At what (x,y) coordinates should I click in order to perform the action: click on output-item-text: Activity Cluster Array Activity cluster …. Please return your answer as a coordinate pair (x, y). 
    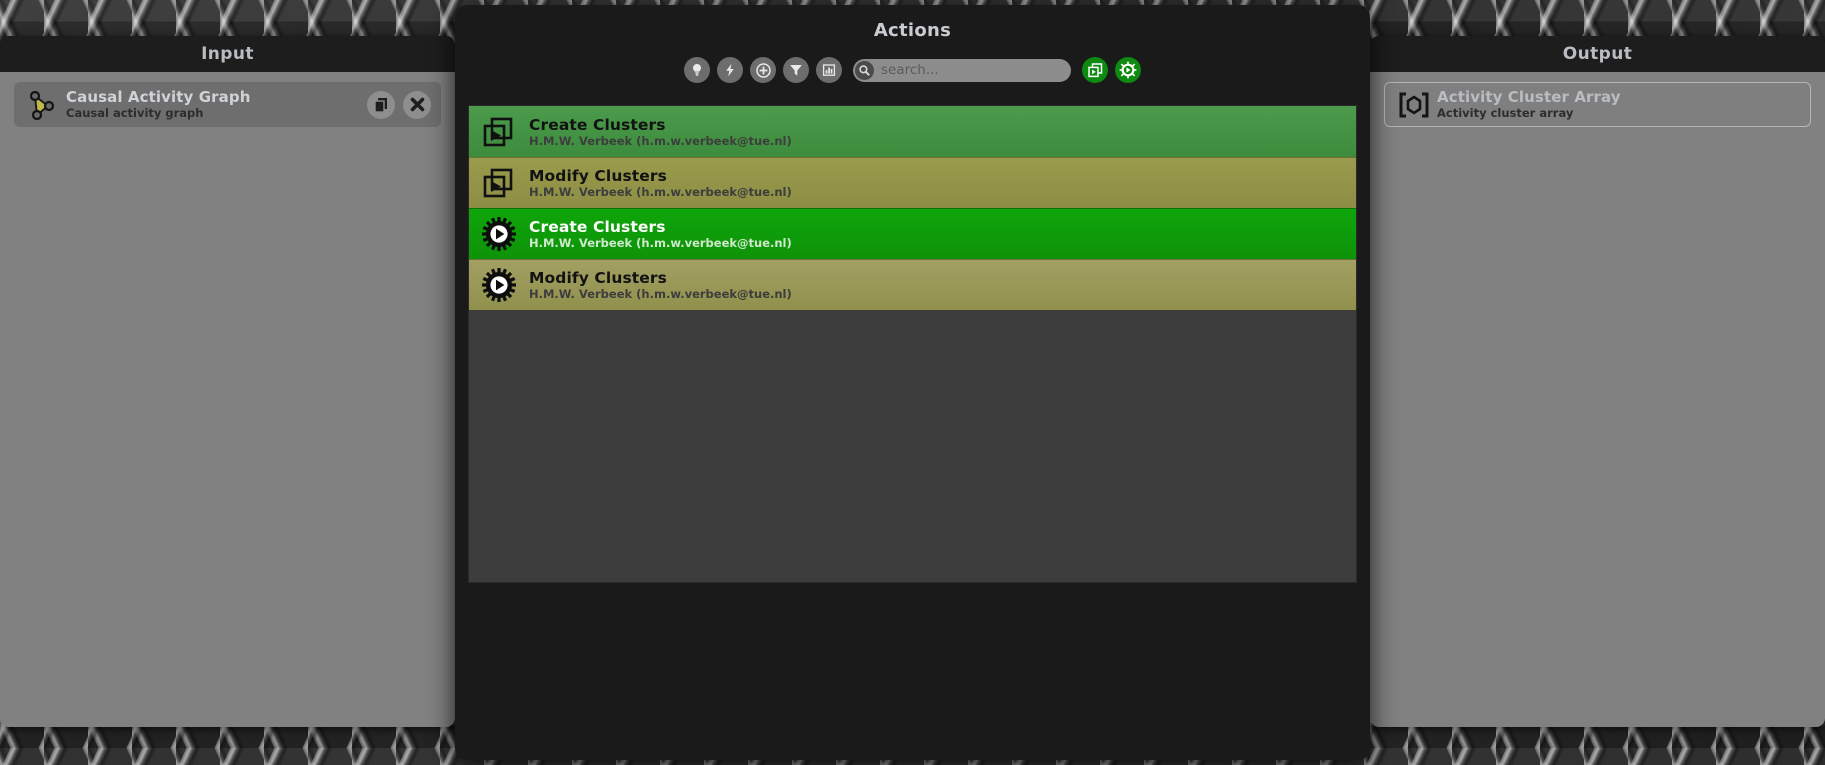
    Looking at the image, I should click on (1616, 104).